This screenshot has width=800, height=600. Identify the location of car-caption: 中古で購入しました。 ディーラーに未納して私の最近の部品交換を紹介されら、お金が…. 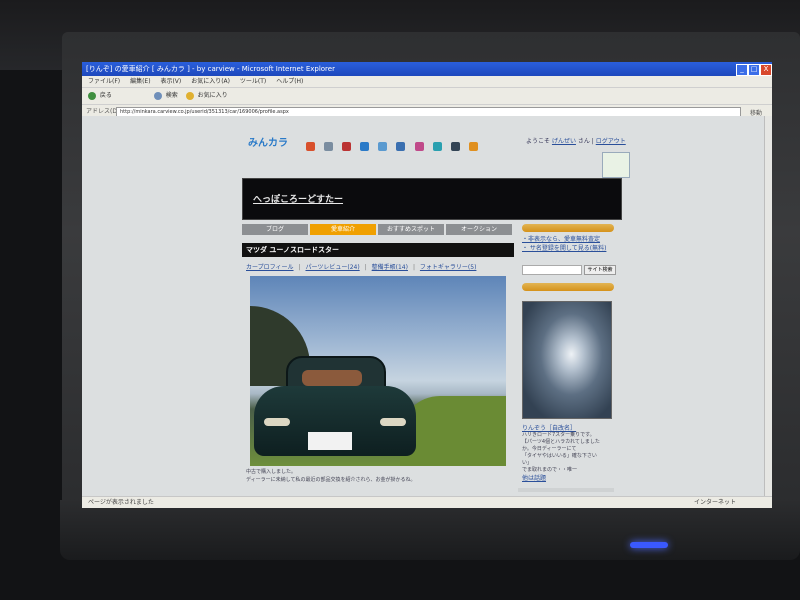
(381, 476).